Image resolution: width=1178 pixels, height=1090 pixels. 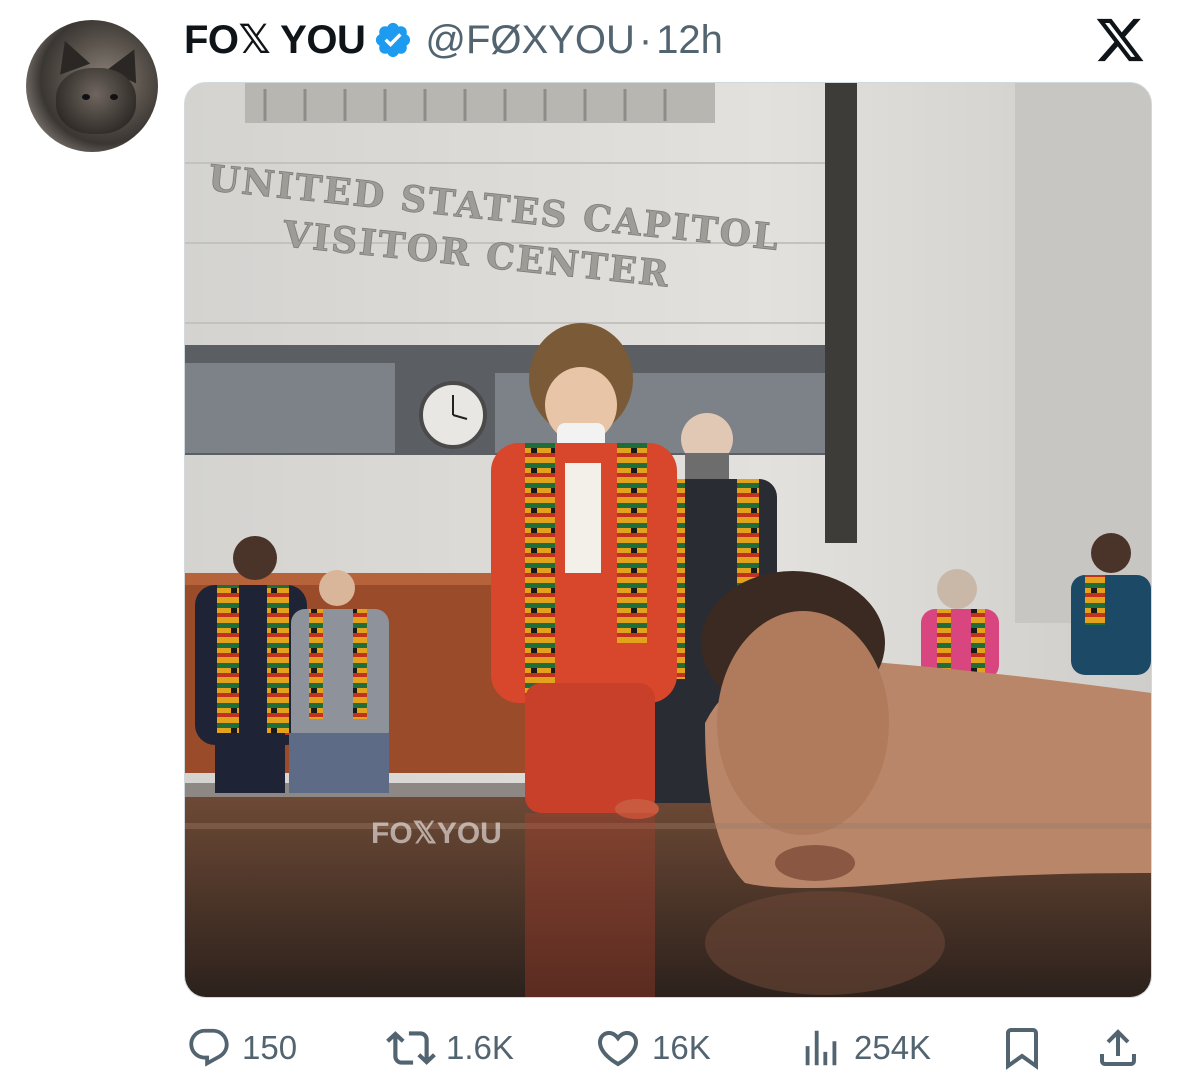 I want to click on pillar, so click(x=841, y=313).